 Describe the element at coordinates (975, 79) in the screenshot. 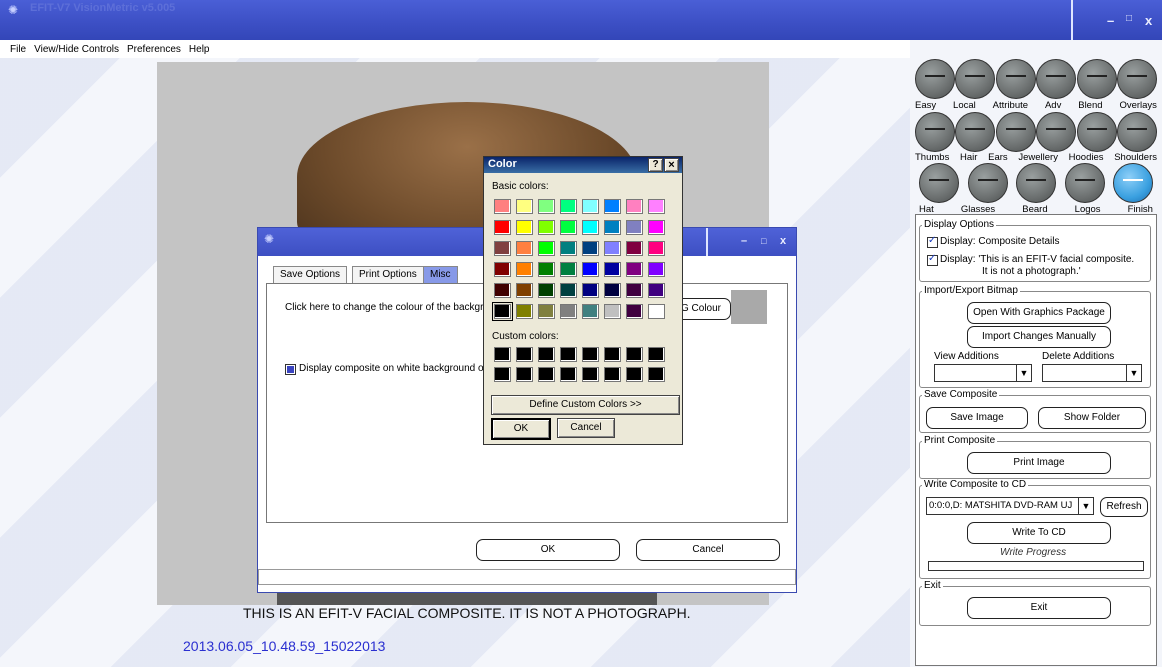

I see `local-tool-icon` at that location.